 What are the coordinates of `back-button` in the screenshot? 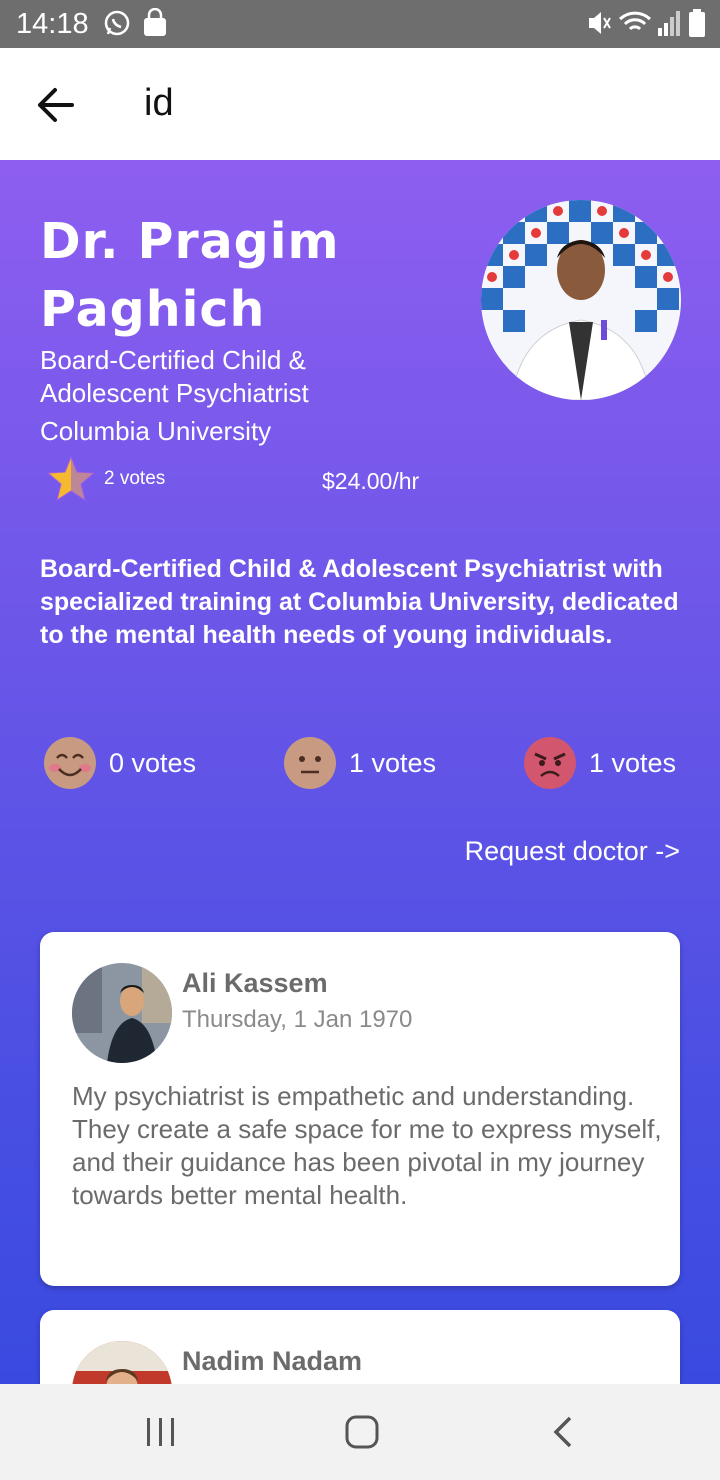 It's located at (56, 105).